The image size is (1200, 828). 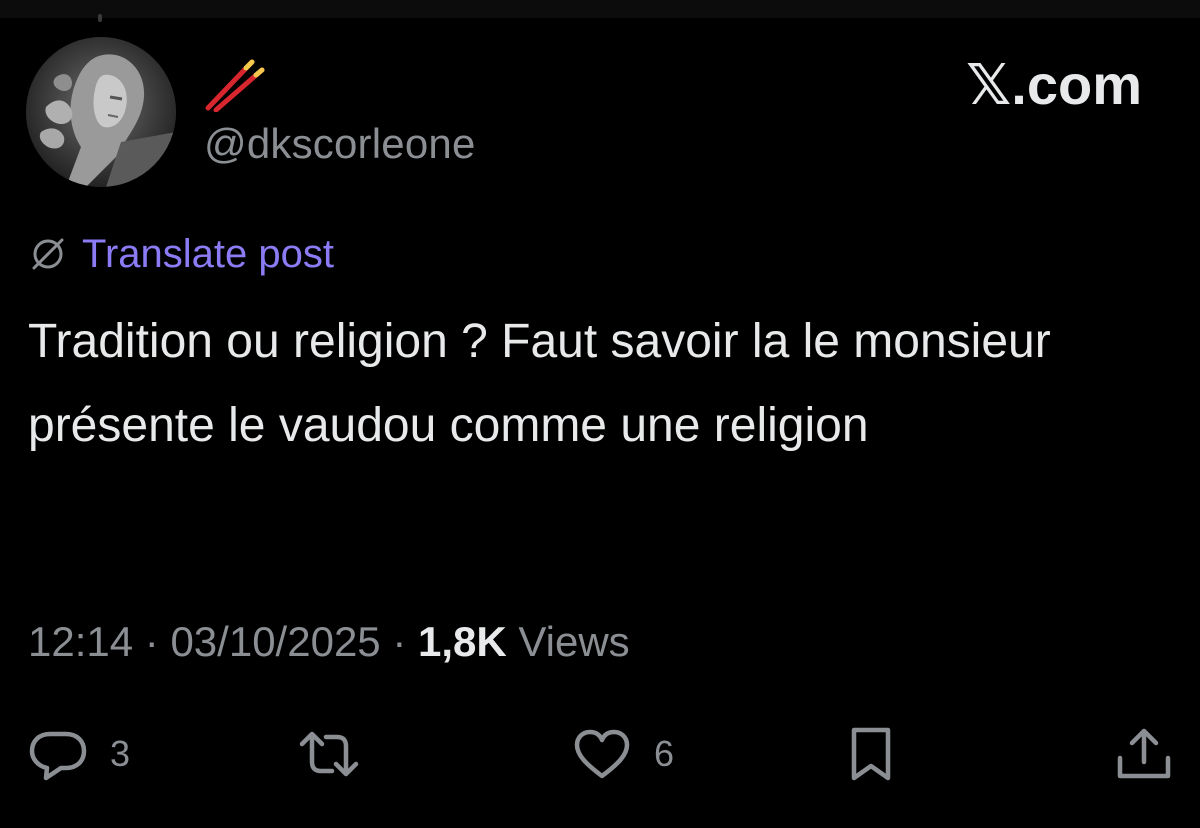 I want to click on translate-post-link: Translate post, so click(x=181, y=254).